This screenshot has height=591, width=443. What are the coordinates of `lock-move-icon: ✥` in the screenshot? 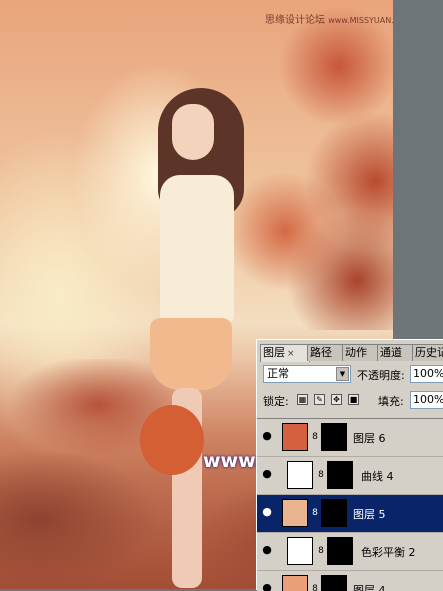 It's located at (336, 399).